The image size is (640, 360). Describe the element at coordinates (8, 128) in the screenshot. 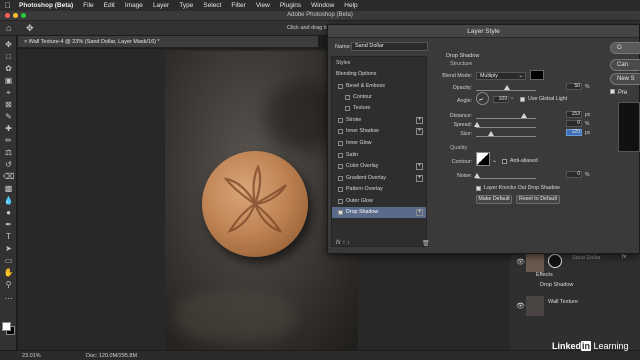

I see `healing-brush-icon: ✚` at that location.